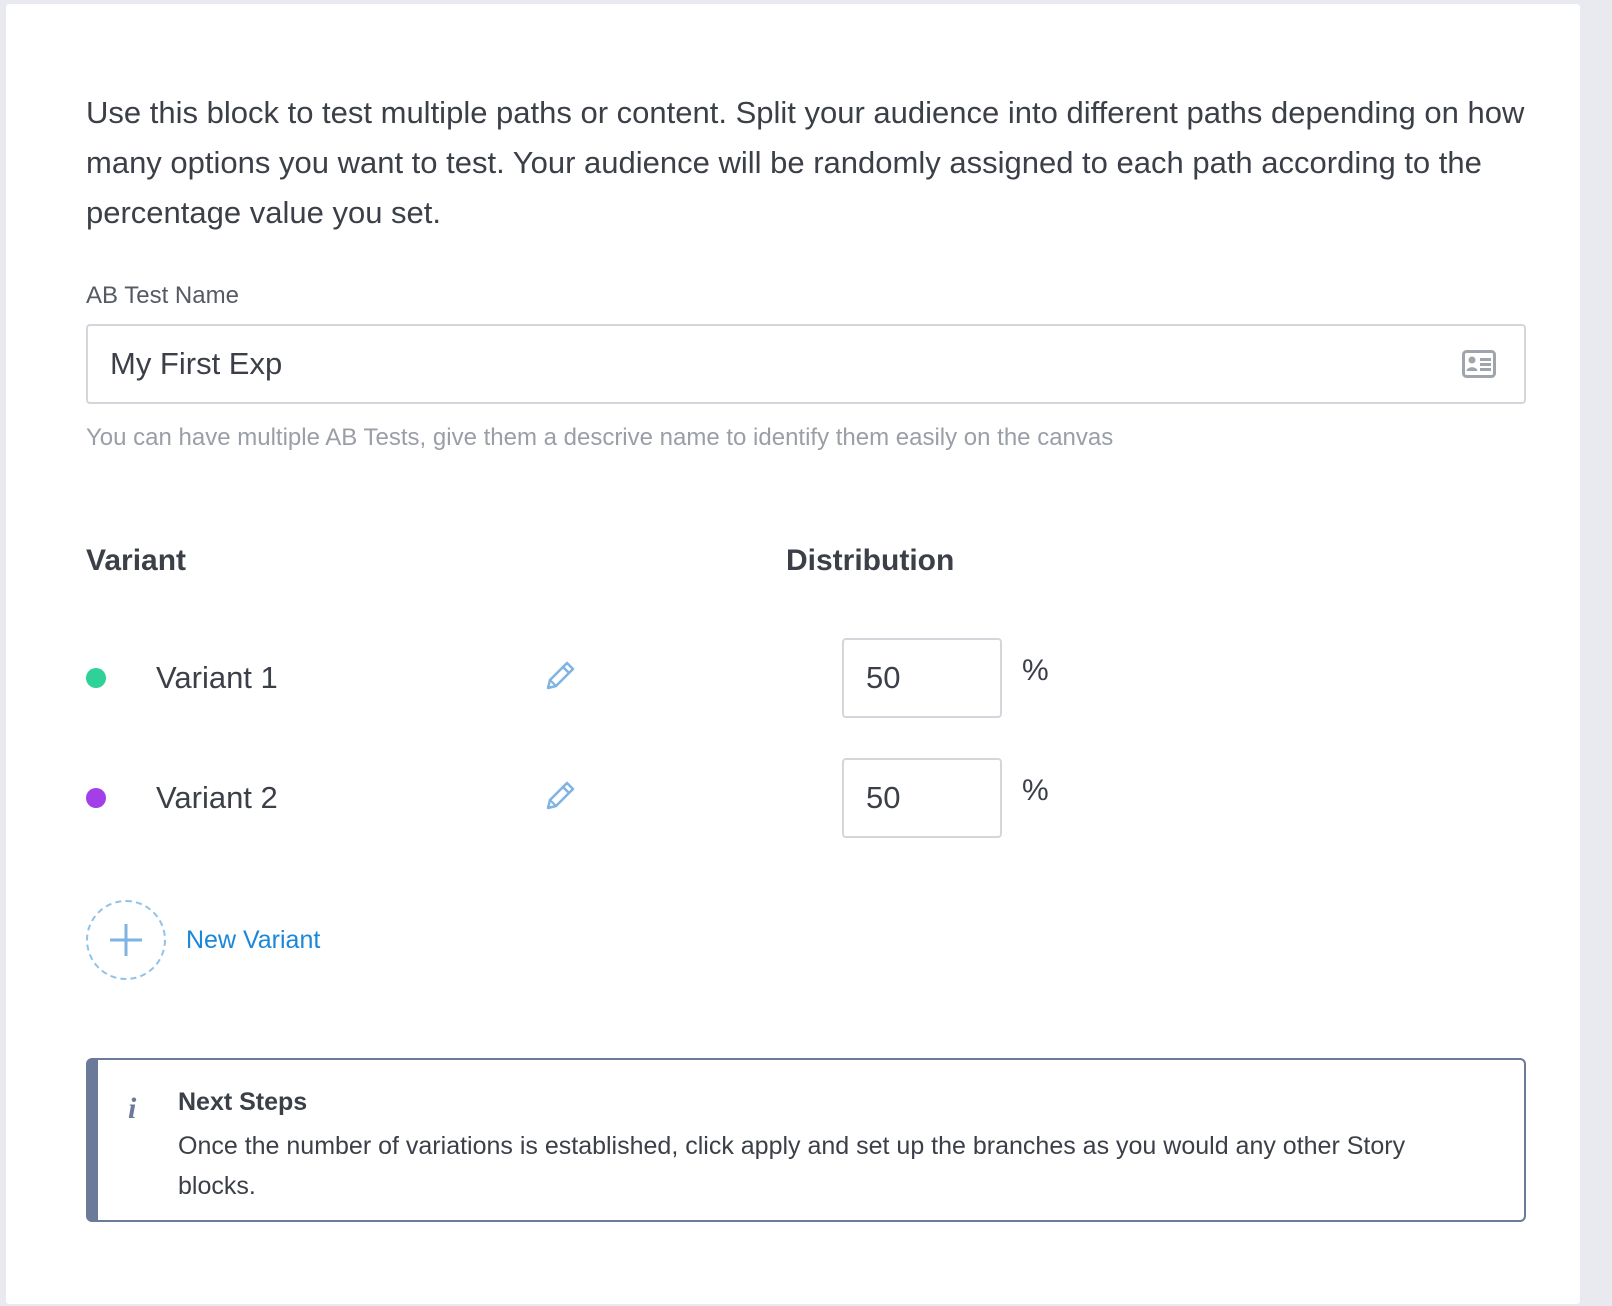  I want to click on contact-card-icon, so click(1479, 364).